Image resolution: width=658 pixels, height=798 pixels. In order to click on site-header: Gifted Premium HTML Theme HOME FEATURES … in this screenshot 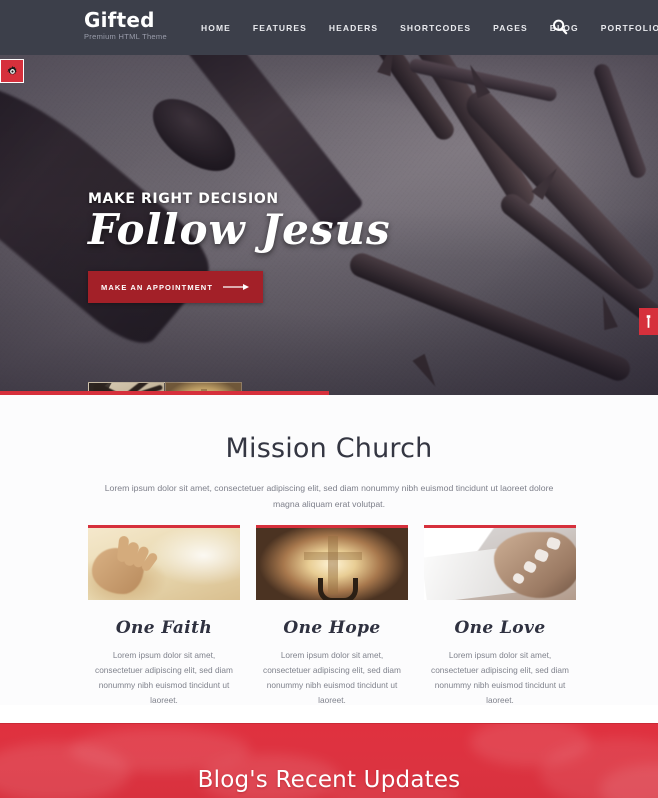, I will do `click(329, 27)`.